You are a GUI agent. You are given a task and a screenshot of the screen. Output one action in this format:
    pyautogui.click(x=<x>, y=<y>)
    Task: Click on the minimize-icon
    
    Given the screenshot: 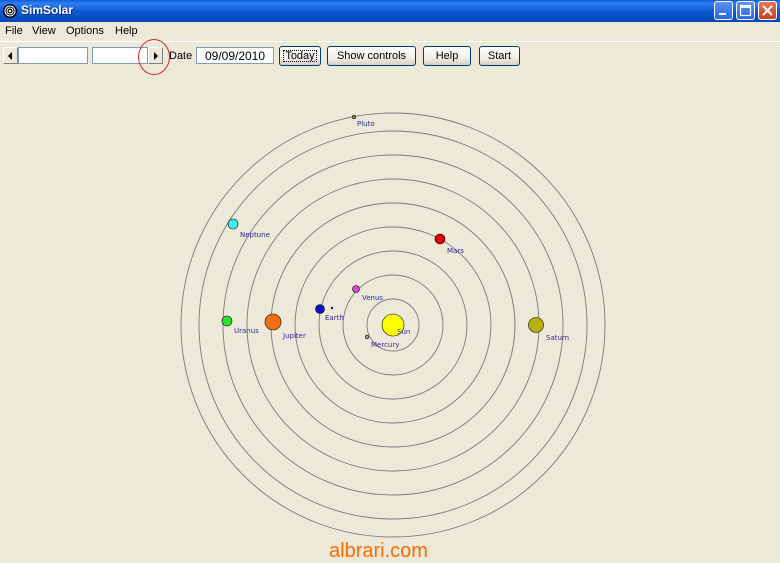 What is the action you would take?
    pyautogui.click(x=722, y=14)
    